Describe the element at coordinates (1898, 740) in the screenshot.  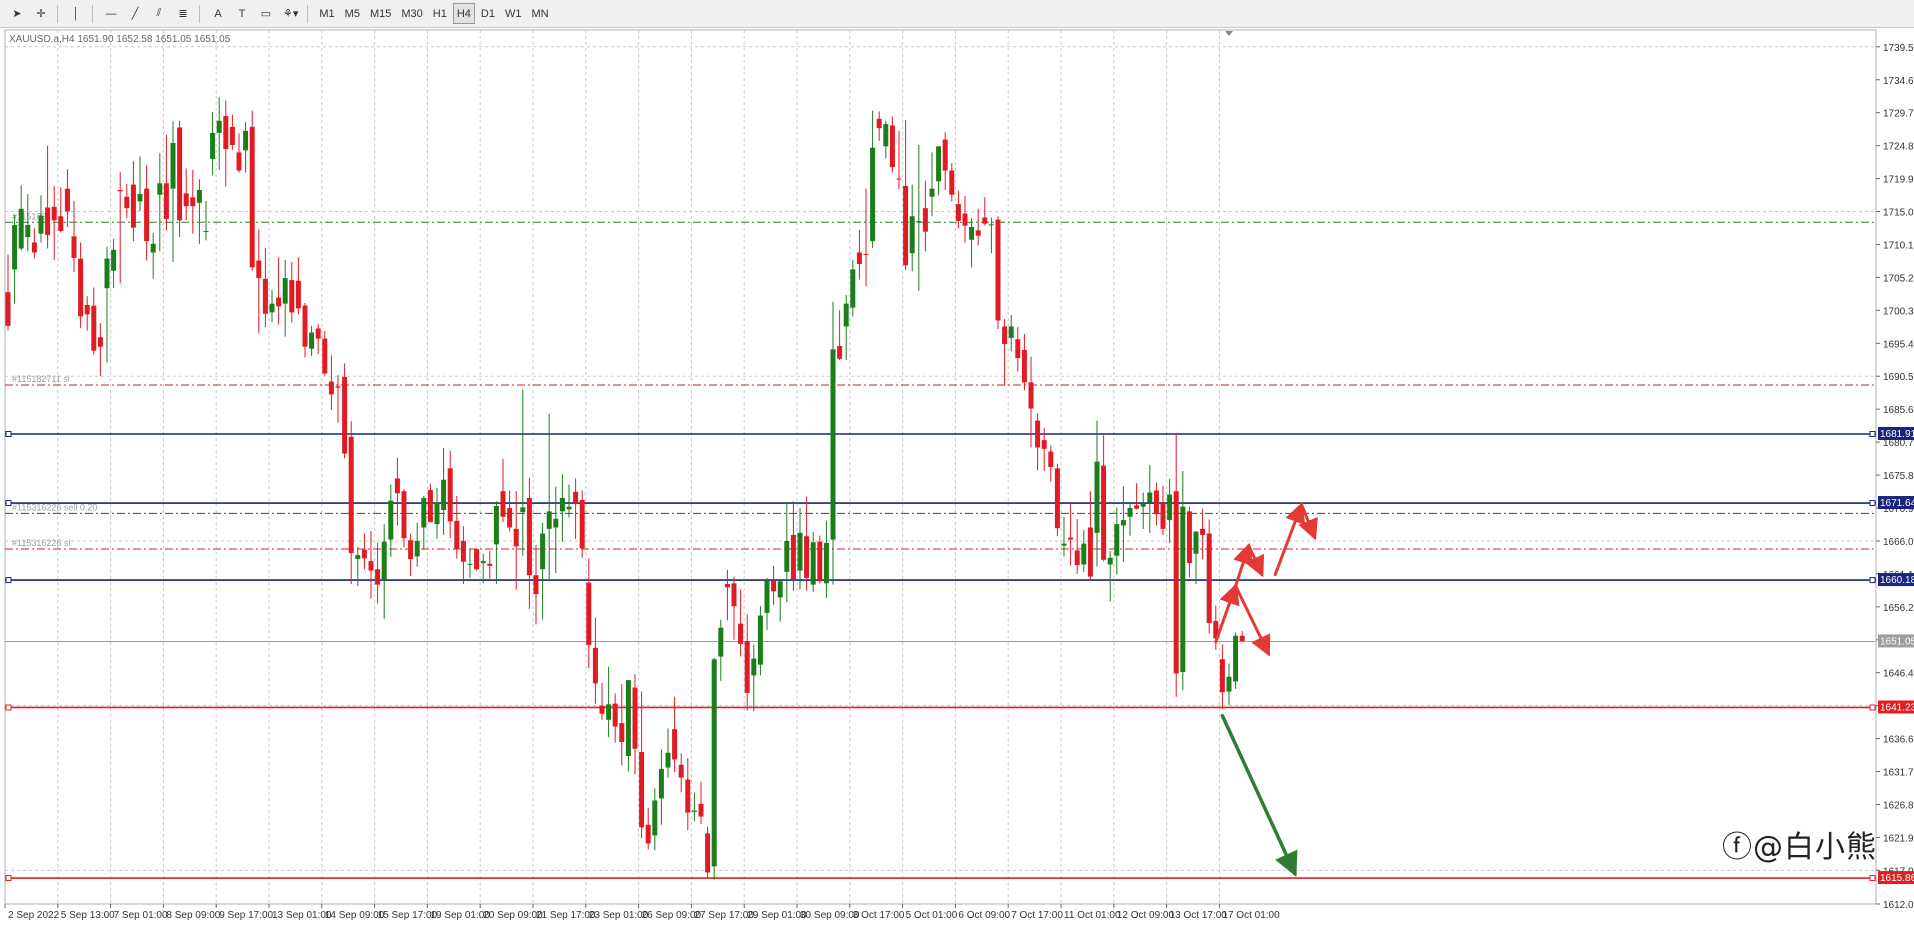
I see `y-tick-label: 1636.60` at that location.